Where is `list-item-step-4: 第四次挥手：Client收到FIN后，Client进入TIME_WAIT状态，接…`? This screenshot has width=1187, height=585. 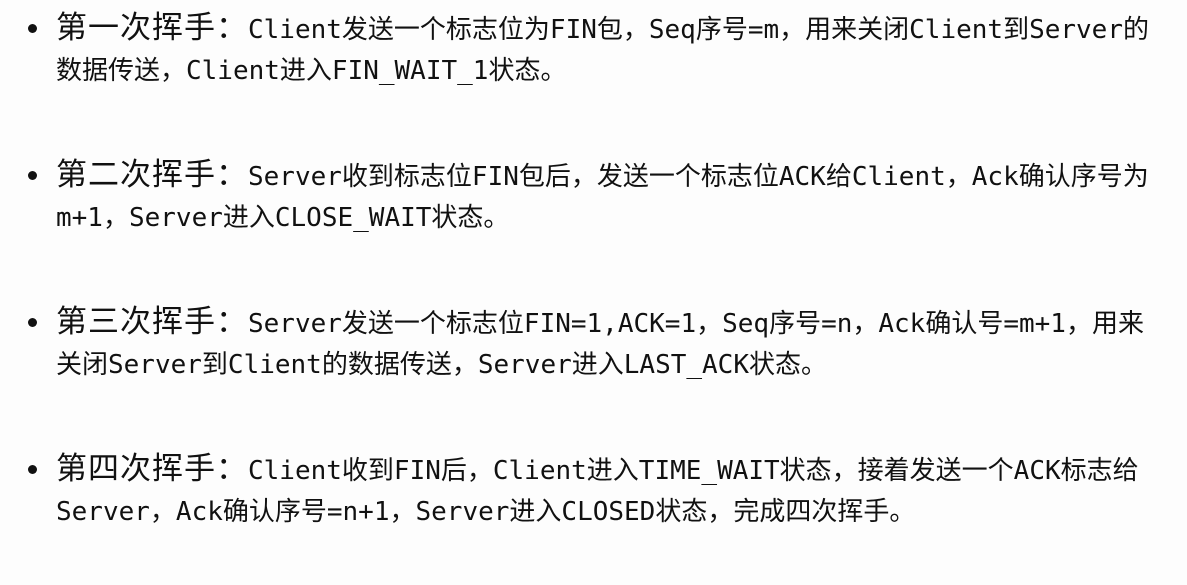 list-item-step-4: 第四次挥手：Client收到FIN后，Client进入TIME_WAIT状态，接… is located at coordinates (596, 490).